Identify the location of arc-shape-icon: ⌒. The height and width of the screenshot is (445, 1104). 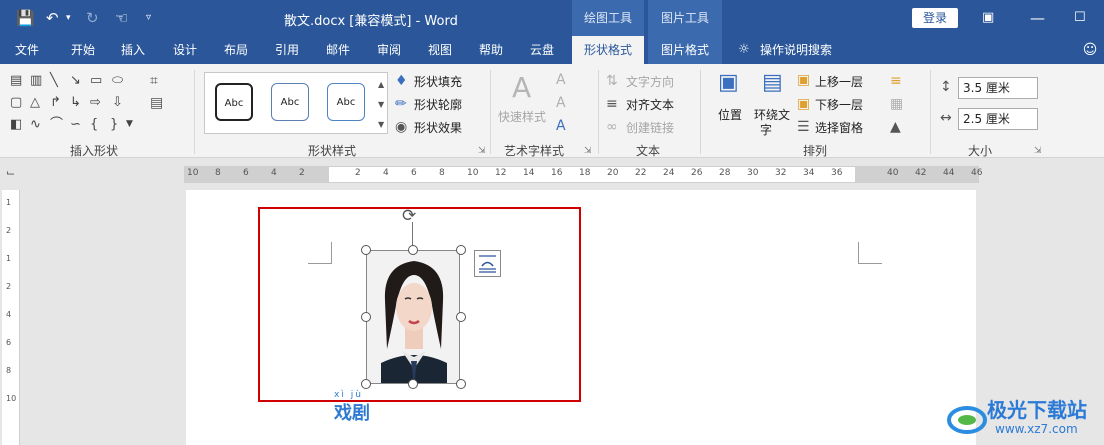
(56, 124).